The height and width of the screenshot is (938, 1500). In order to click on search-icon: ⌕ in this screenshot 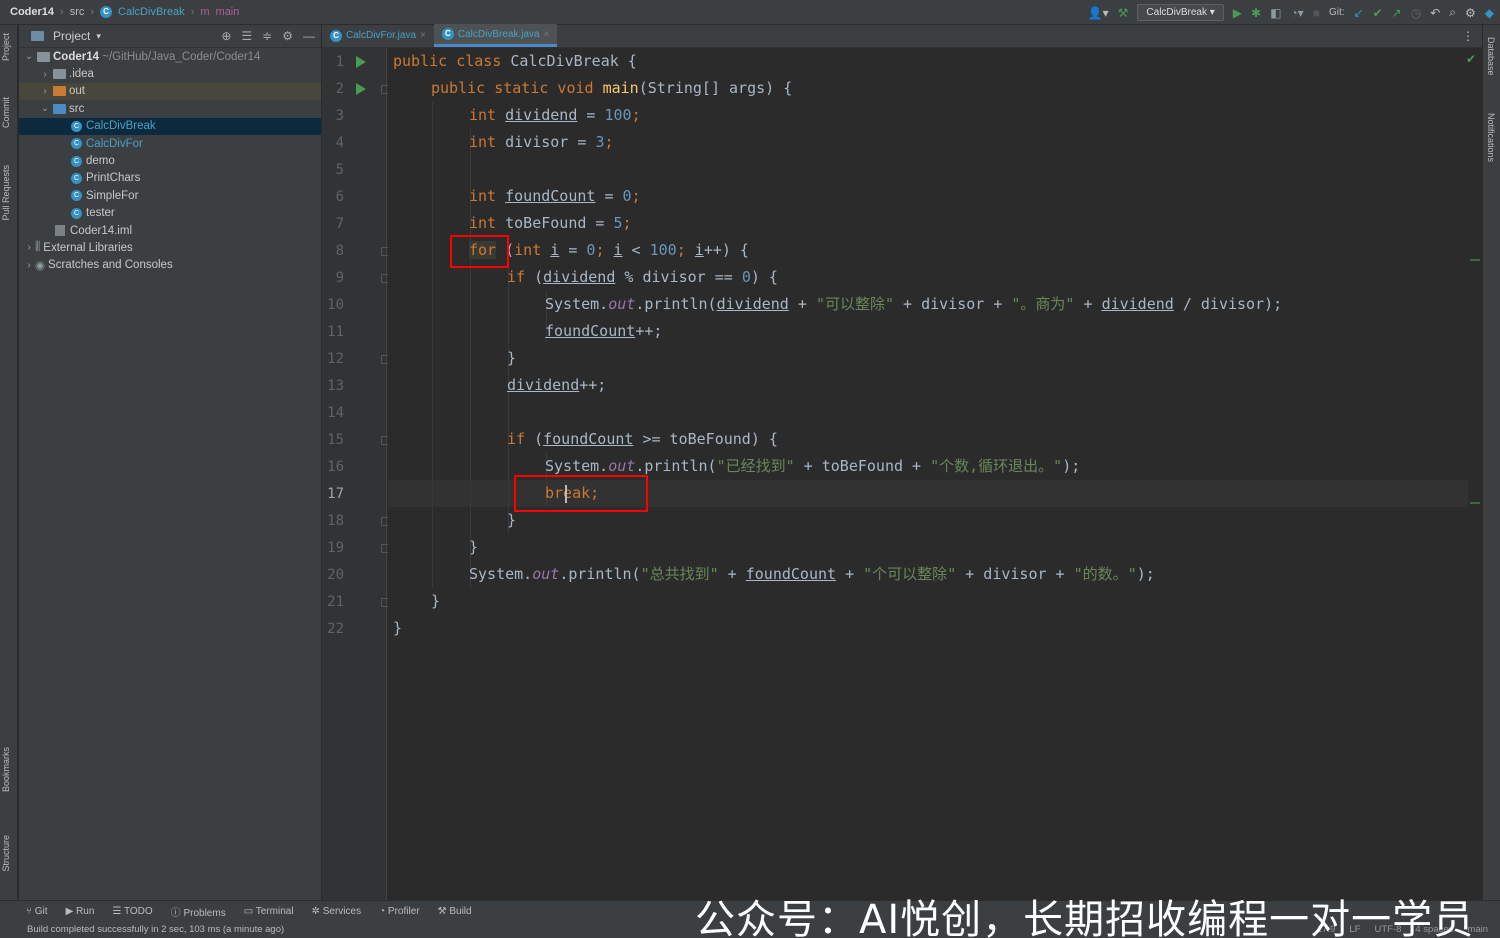, I will do `click(1452, 12)`.